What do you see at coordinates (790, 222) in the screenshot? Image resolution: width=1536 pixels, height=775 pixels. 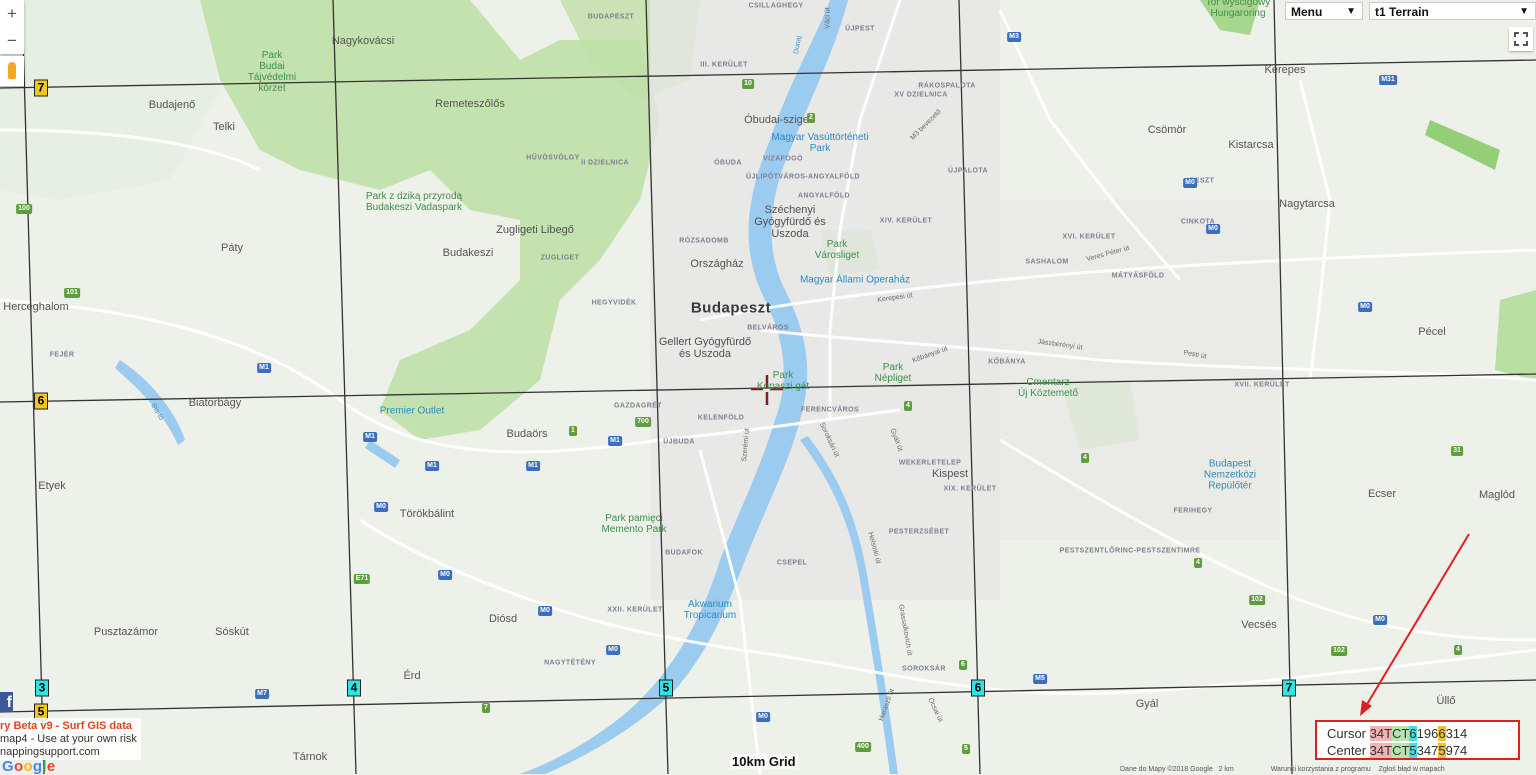 I see `poi-label: Széchenyi Gyógyfürdő és Uszoda` at bounding box center [790, 222].